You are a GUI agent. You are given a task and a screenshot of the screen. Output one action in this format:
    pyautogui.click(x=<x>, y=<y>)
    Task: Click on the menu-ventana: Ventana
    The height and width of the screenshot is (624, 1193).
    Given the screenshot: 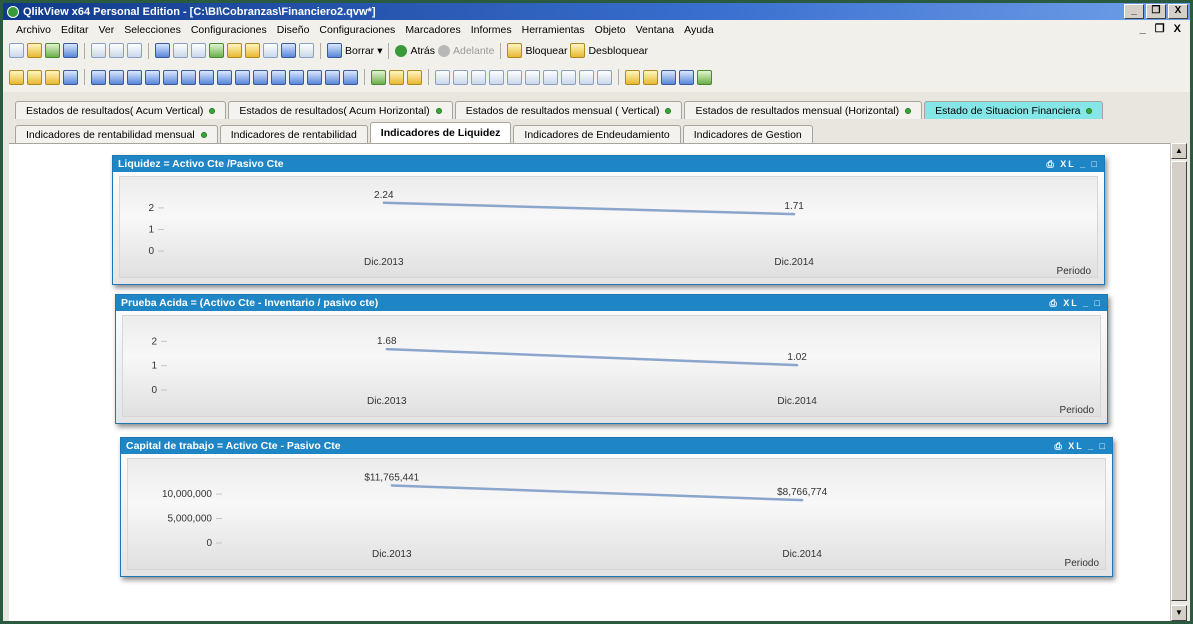 What is the action you would take?
    pyautogui.click(x=655, y=30)
    